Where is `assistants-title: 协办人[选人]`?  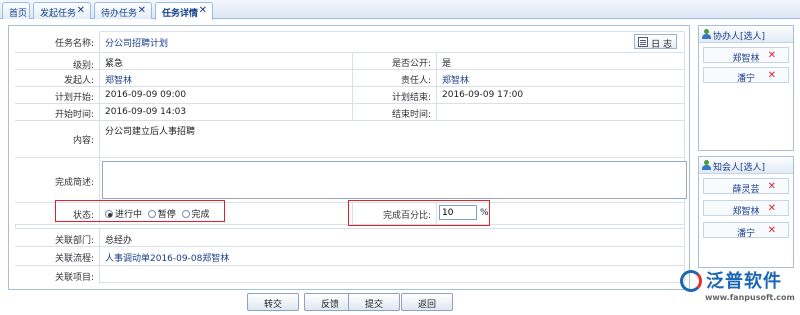
assistants-title: 协办人[选人] is located at coordinates (739, 37).